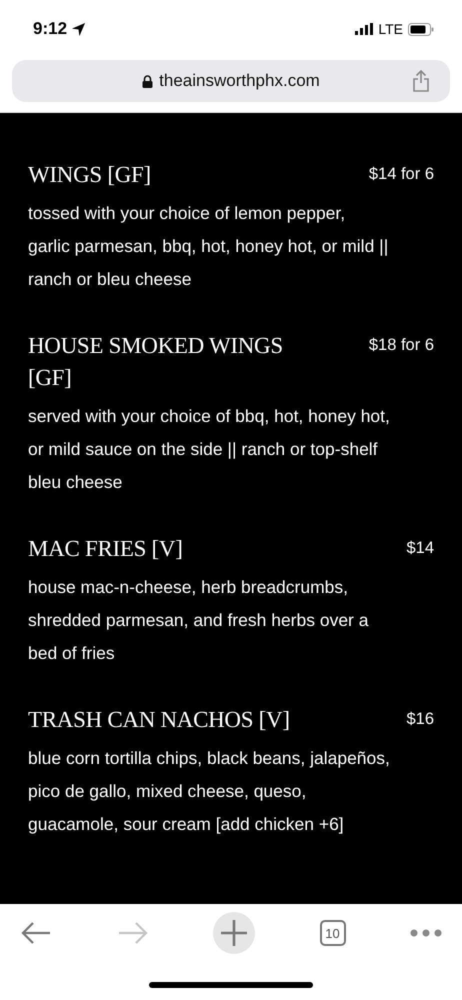  I want to click on dish-description: blue corn tortilla chips, black beans, jalapeños, pico de gallo, mixed cheese, queso, guacamole, sour cream [add chicken +6], so click(209, 791).